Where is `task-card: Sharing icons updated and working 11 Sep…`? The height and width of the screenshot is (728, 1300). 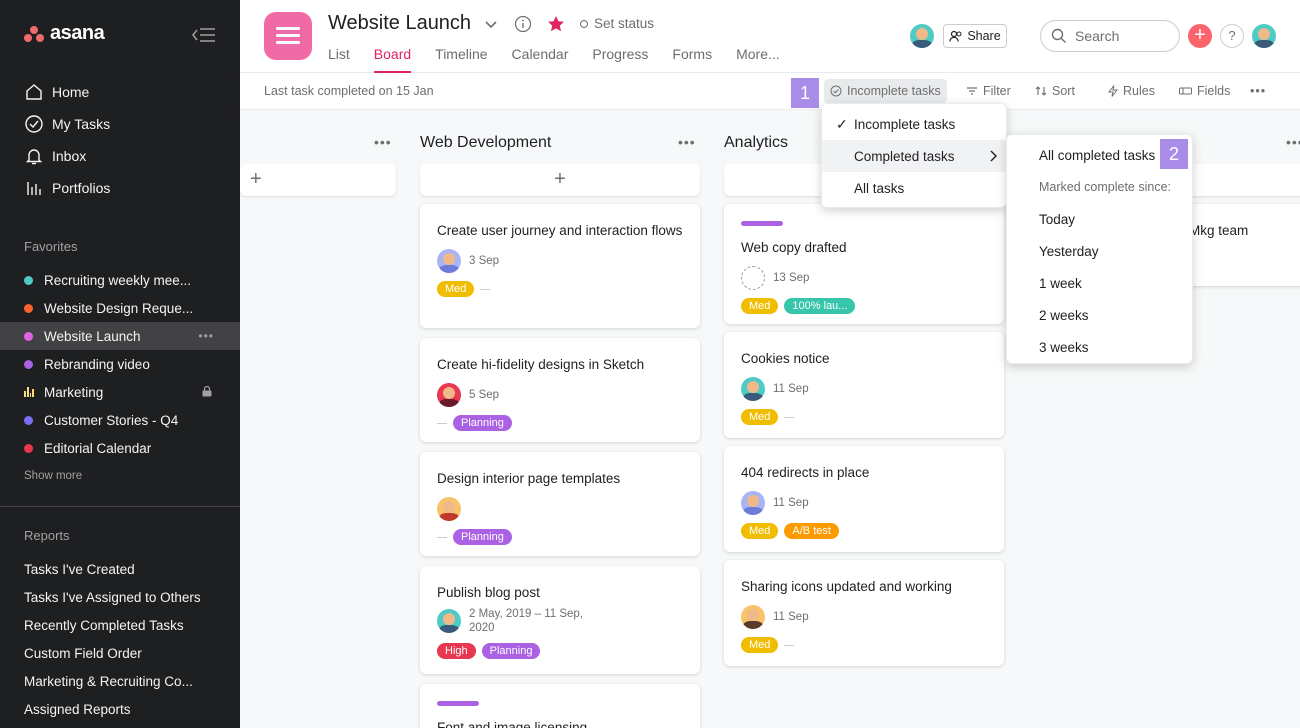
task-card: Sharing icons updated and working 11 Sep… is located at coordinates (864, 613).